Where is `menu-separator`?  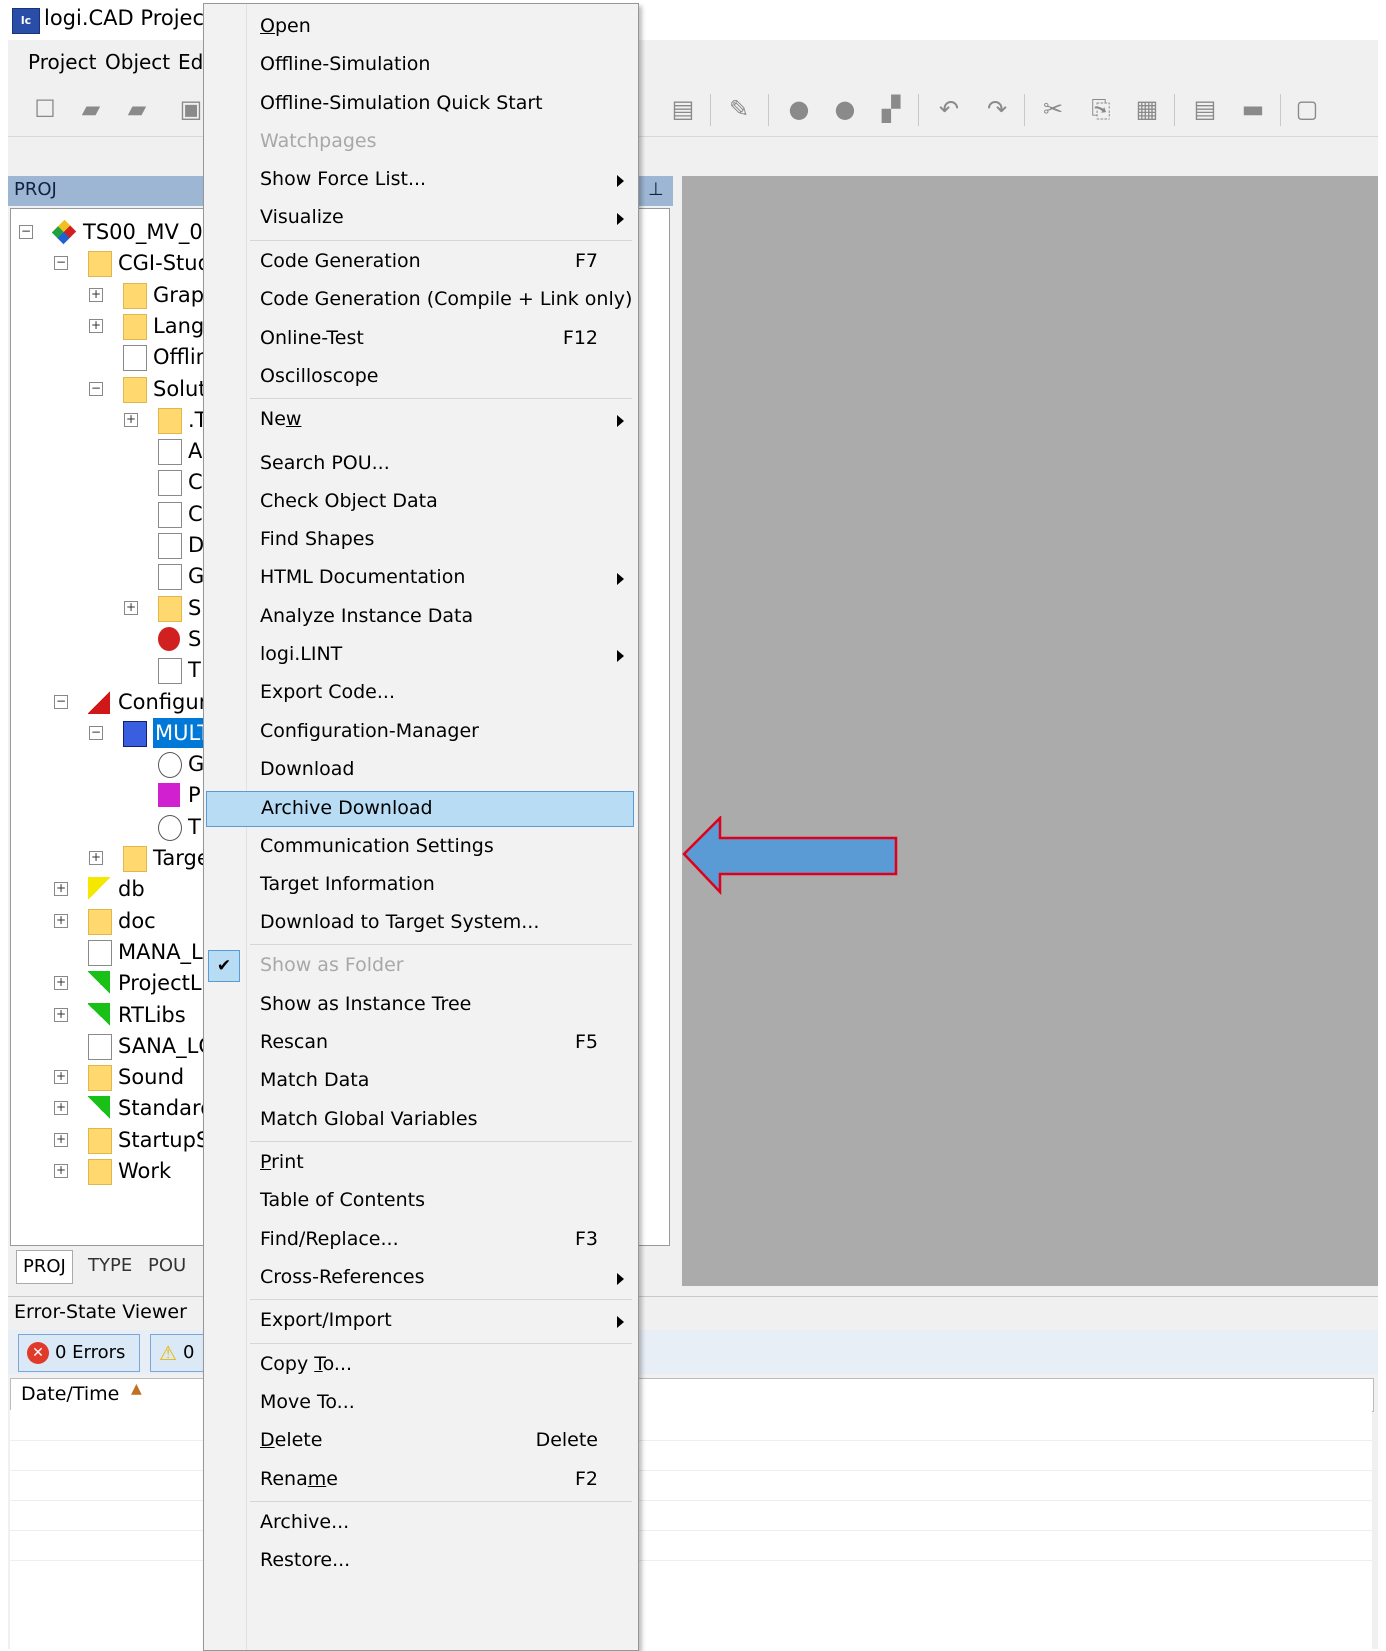
menu-separator is located at coordinates (441, 1141).